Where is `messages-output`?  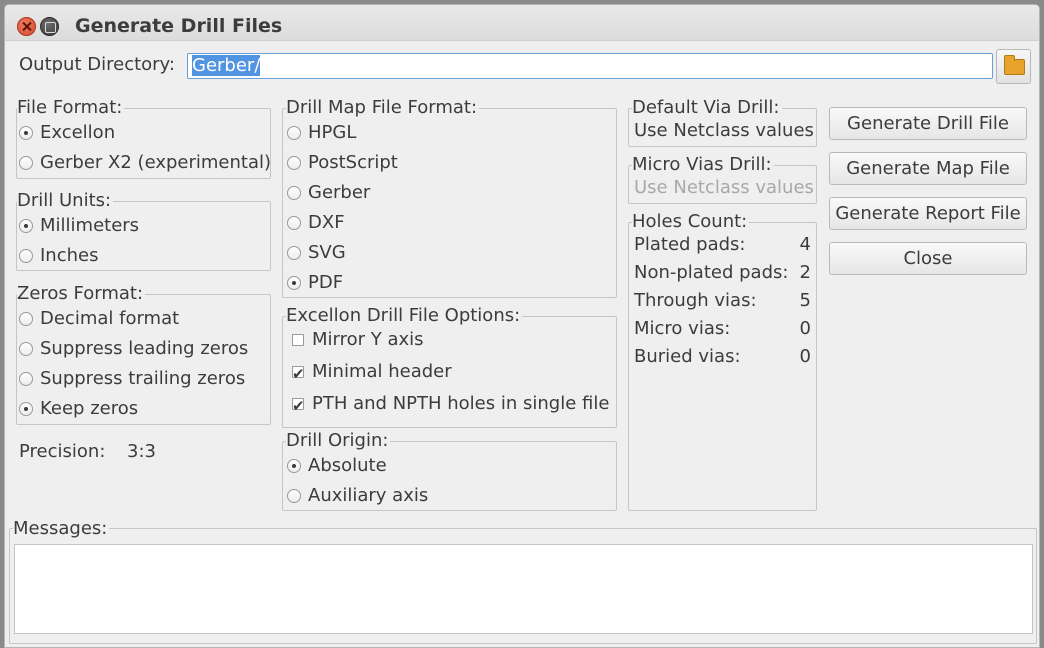
messages-output is located at coordinates (523, 589).